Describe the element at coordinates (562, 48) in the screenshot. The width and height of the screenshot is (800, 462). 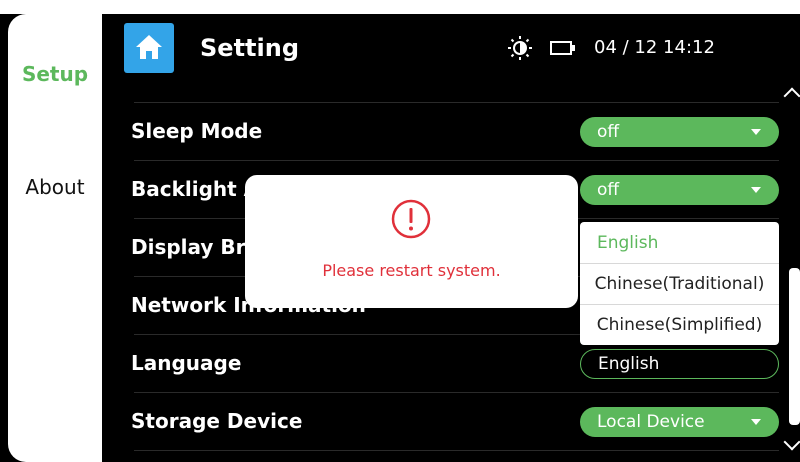
I see `battery-icon` at that location.